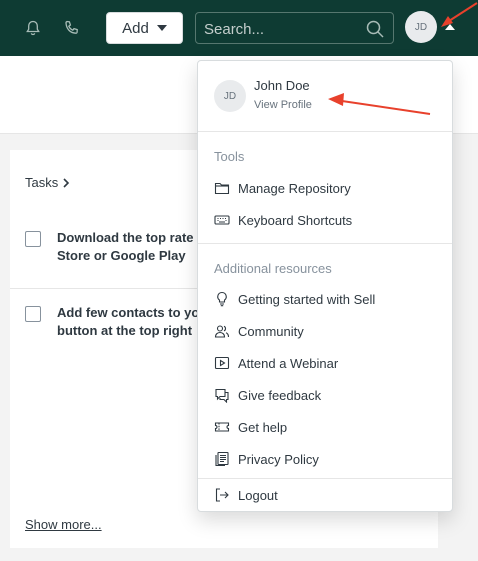  What do you see at coordinates (222, 495) in the screenshot?
I see `logout-icon` at bounding box center [222, 495].